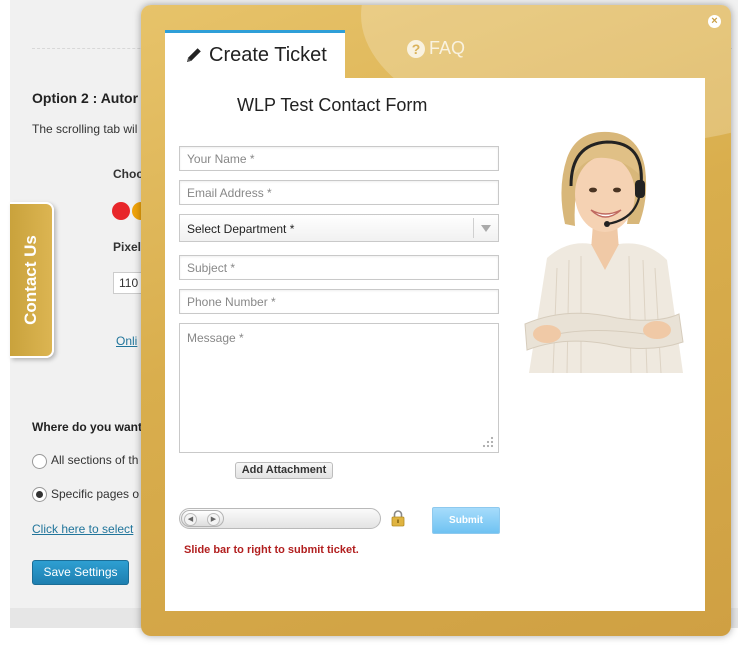 Image resolution: width=738 pixels, height=647 pixels. Describe the element at coordinates (80, 572) in the screenshot. I see `save-settings-button: Save Settings` at that location.